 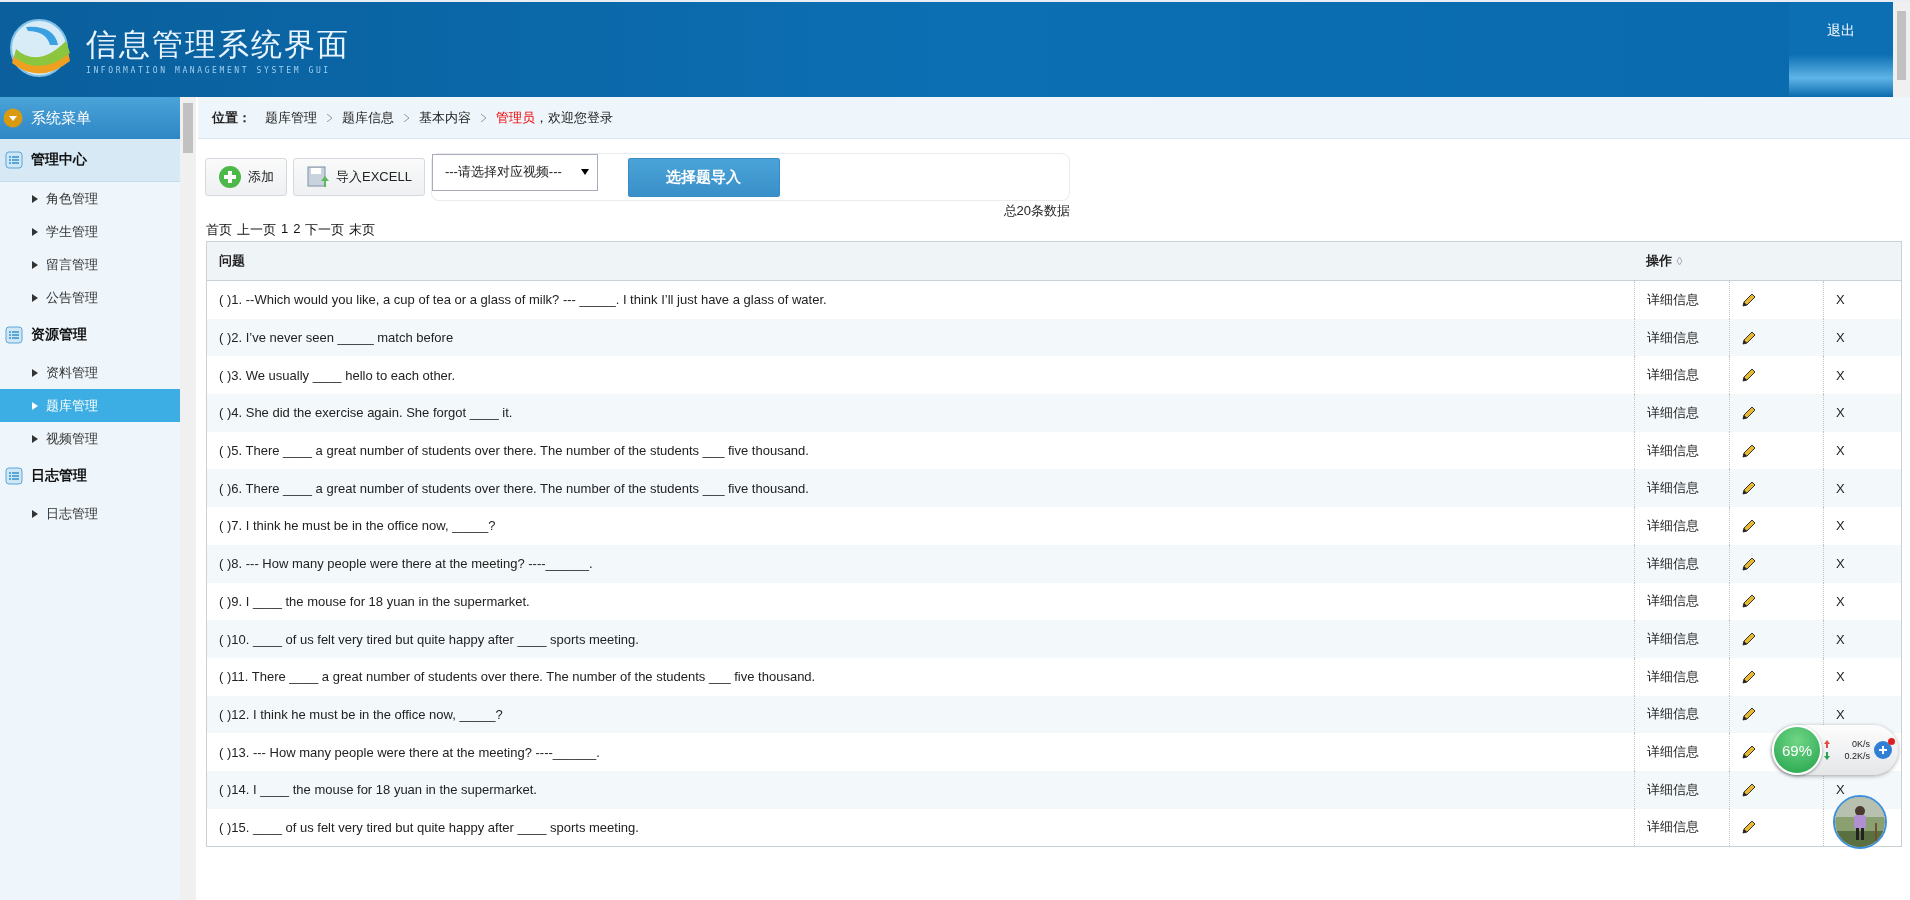 I want to click on menu-item: 公告管理, so click(x=90, y=297).